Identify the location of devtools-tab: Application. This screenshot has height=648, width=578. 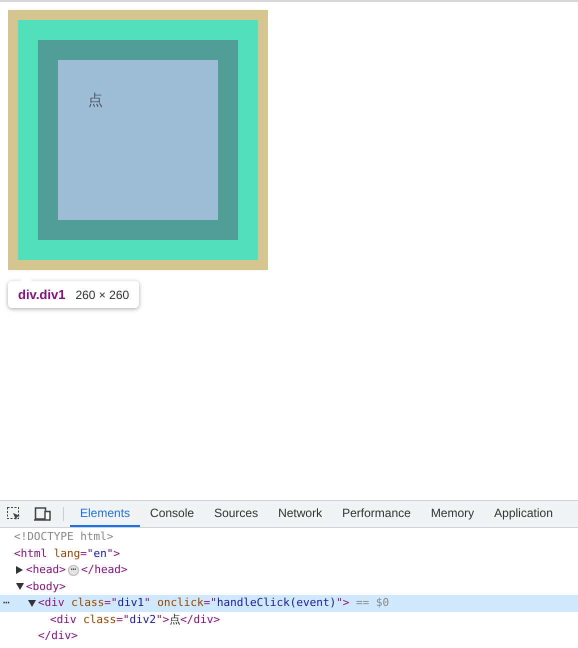
(523, 514).